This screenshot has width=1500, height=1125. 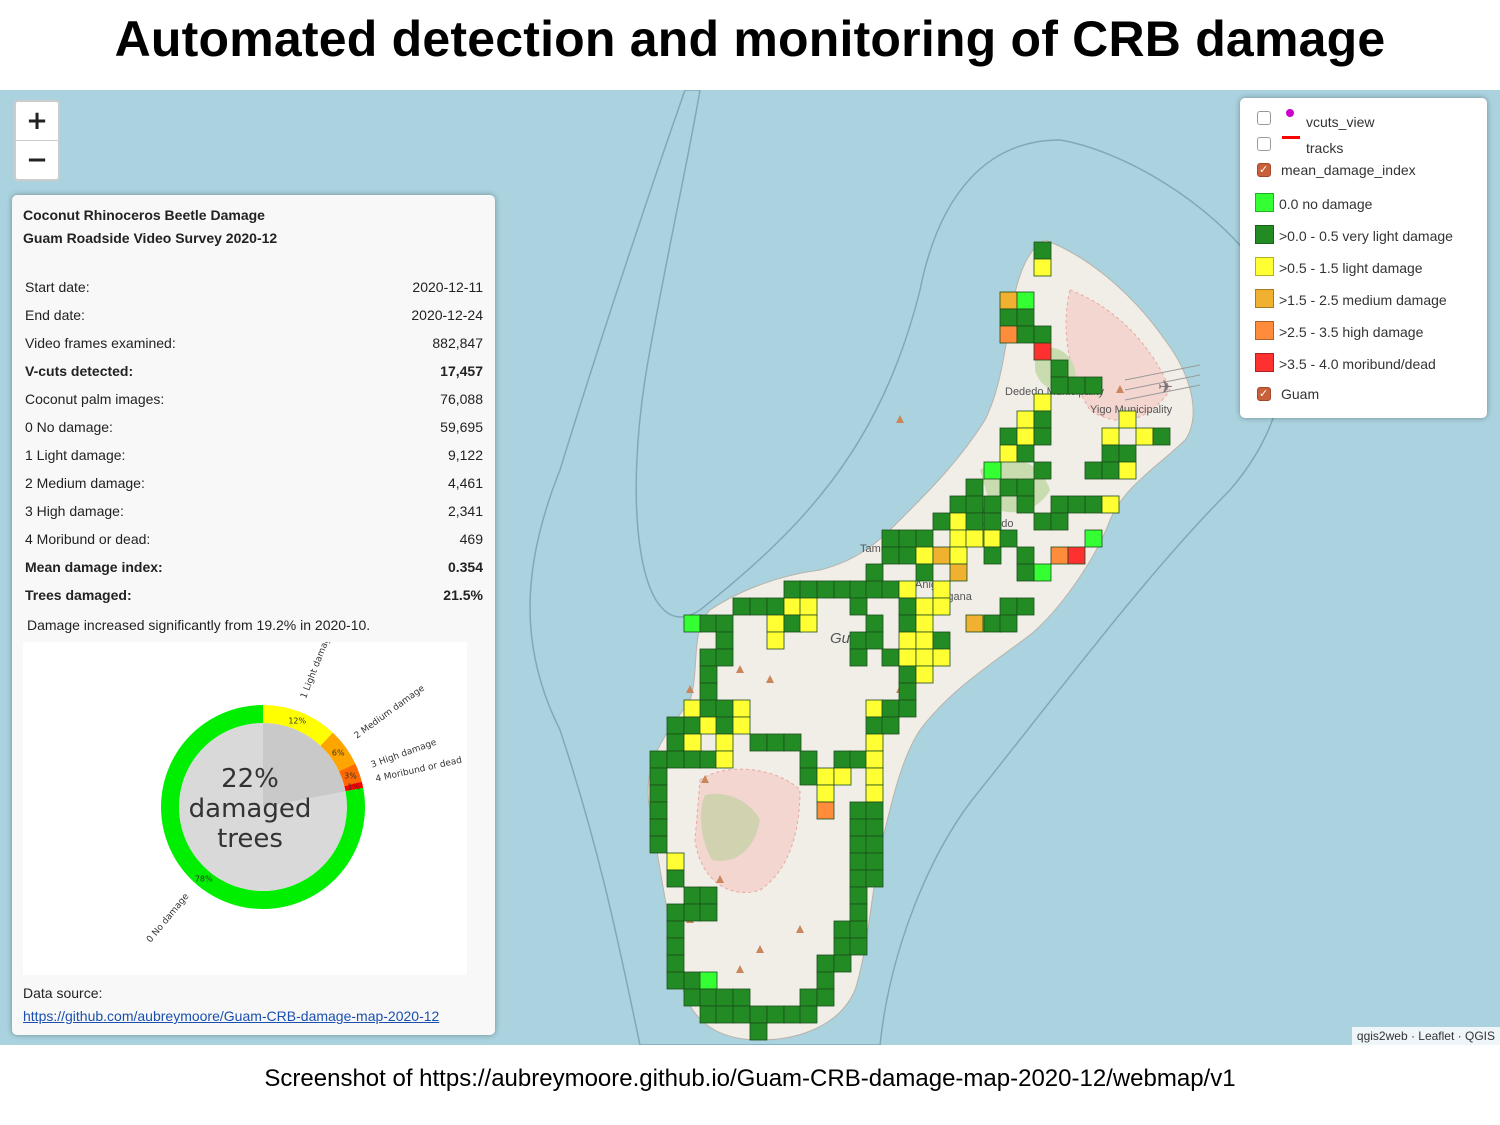 I want to click on map-attribution: qgis2web · Leaflet · QGIS, so click(x=1425, y=1036).